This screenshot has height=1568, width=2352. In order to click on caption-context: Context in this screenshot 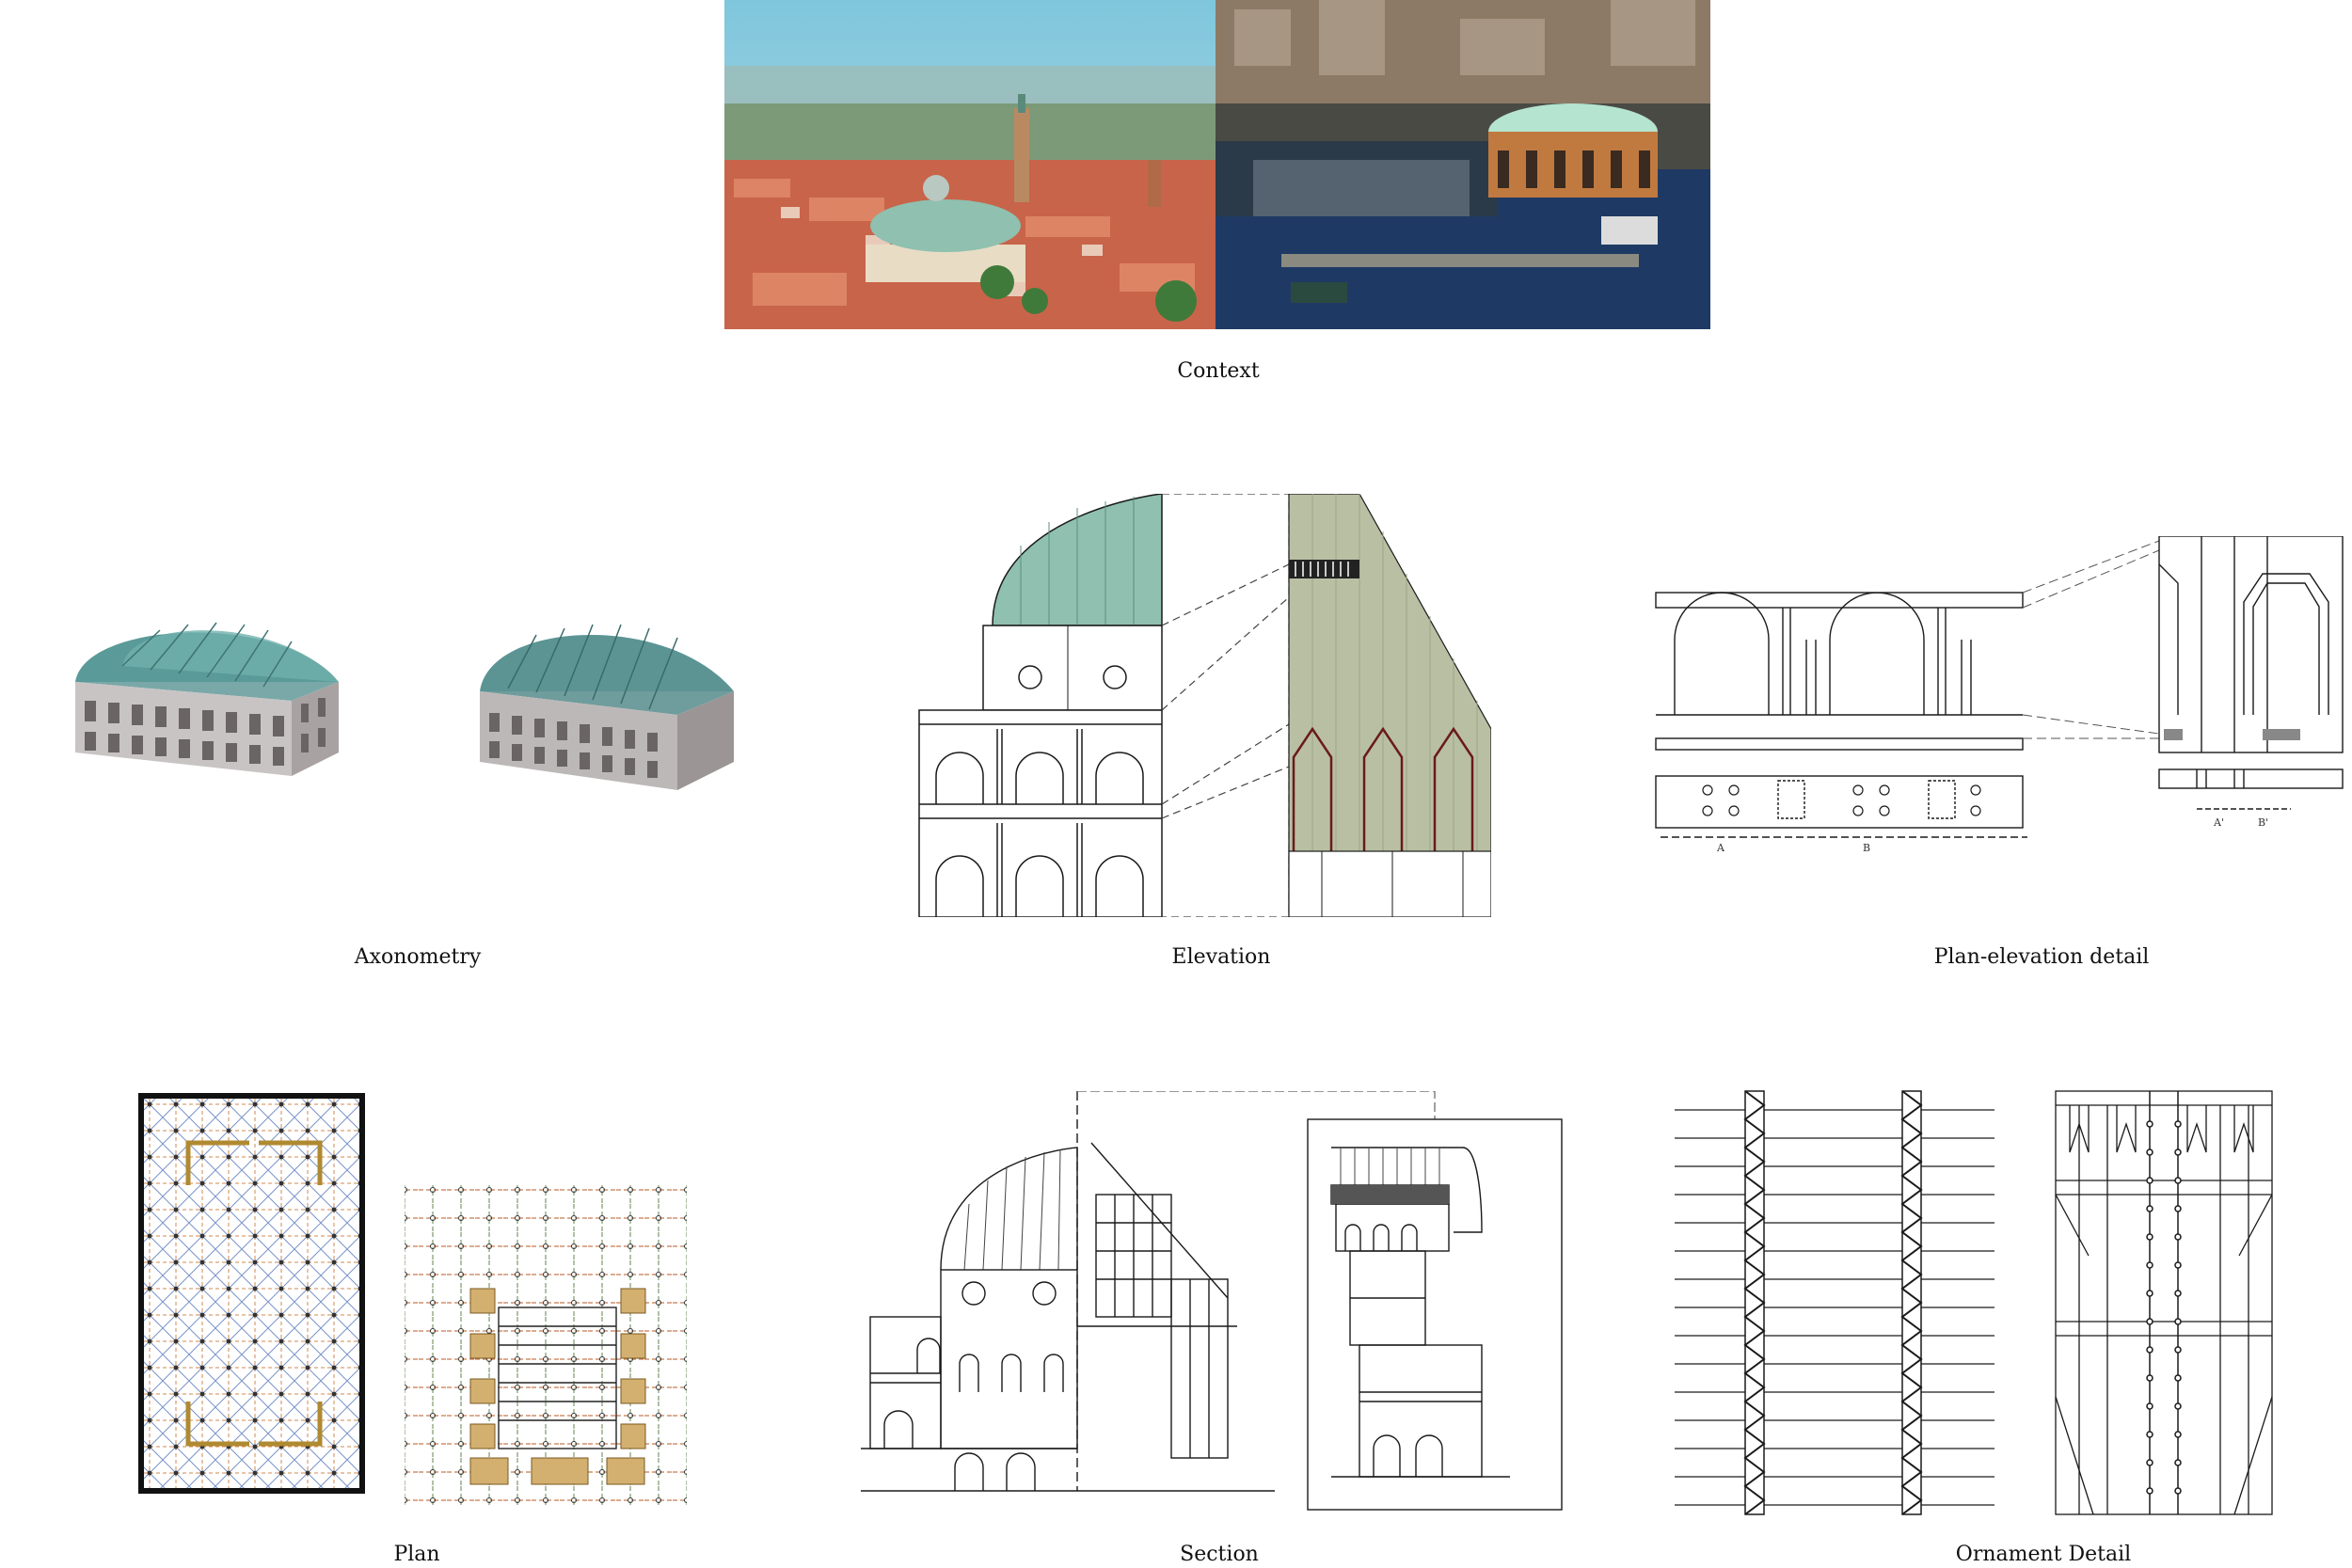, I will do `click(1218, 371)`.